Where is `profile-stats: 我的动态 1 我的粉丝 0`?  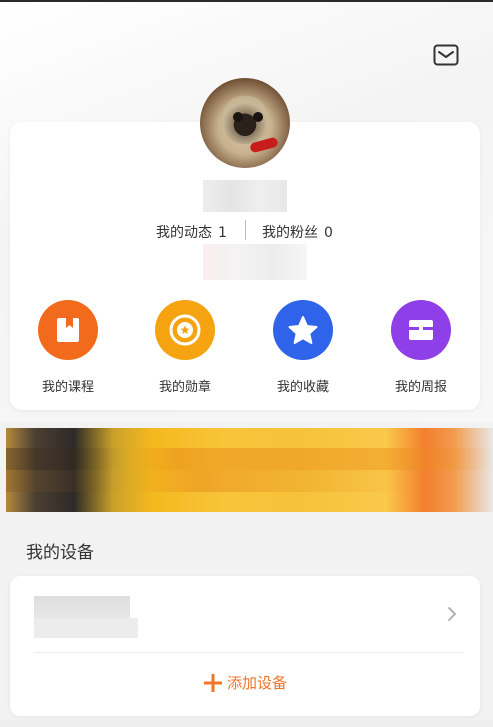 profile-stats: 我的动态 1 我的粉丝 0 is located at coordinates (246, 231).